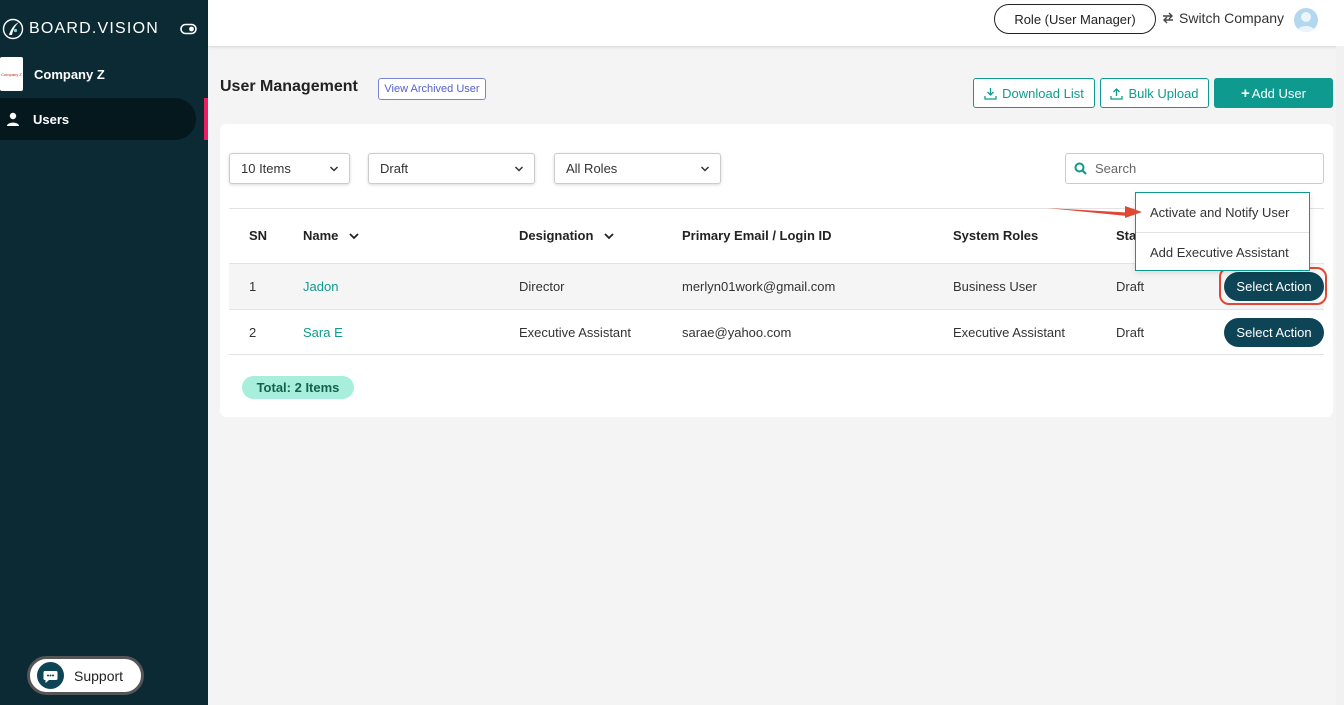 Image resolution: width=1344 pixels, height=705 pixels. Describe the element at coordinates (637, 168) in the screenshot. I see `roles-filter-select: All Roles` at that location.